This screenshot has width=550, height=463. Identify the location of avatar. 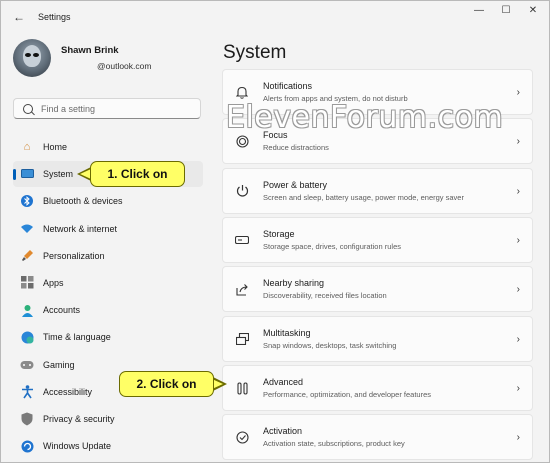
(32, 58).